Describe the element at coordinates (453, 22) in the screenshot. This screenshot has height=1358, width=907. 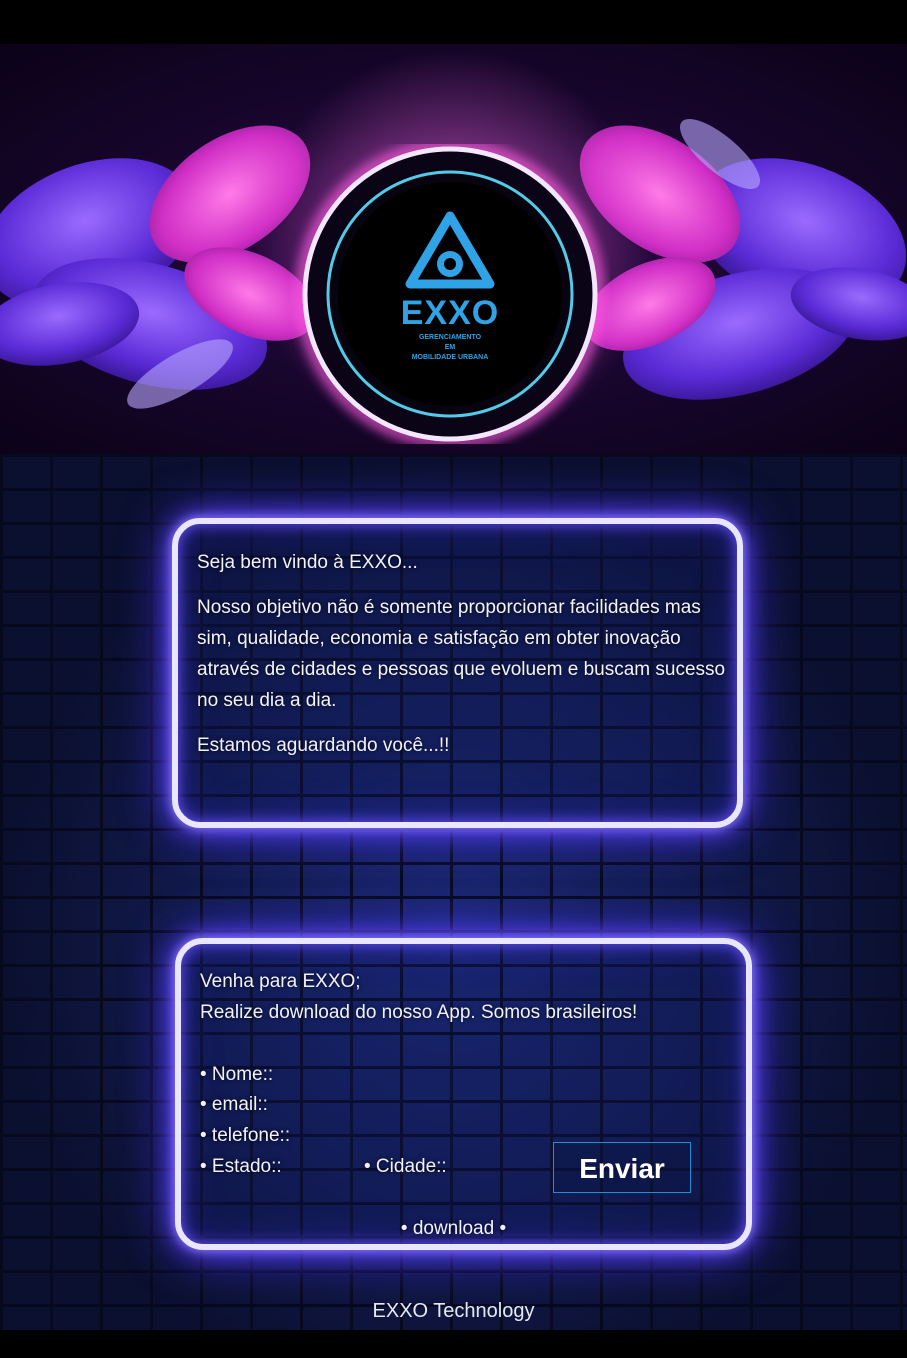
I see `top-bar` at that location.